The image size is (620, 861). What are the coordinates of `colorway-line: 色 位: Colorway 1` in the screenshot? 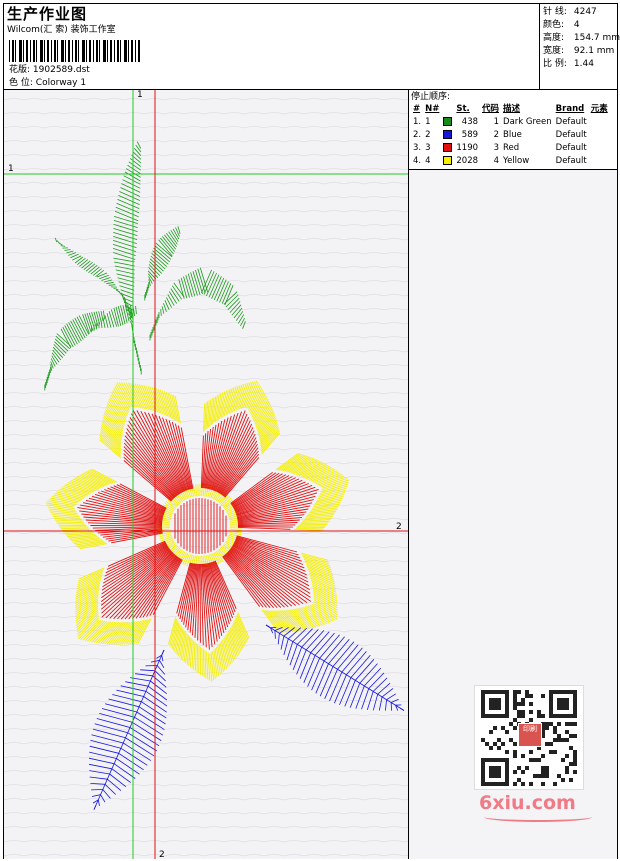 It's located at (47, 83).